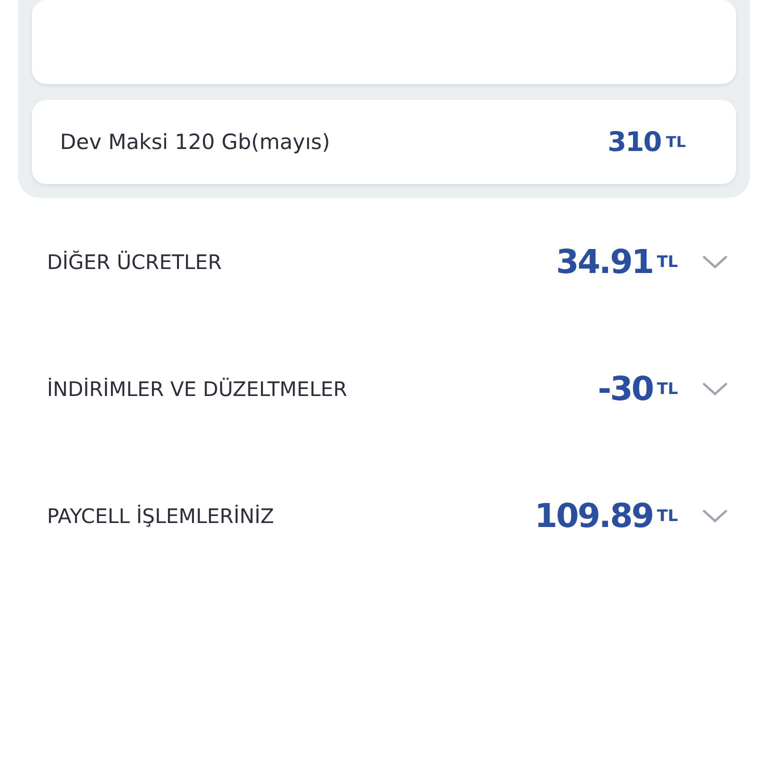 The width and height of the screenshot is (768, 768). Describe the element at coordinates (625, 388) in the screenshot. I see `section-amount: -30` at that location.